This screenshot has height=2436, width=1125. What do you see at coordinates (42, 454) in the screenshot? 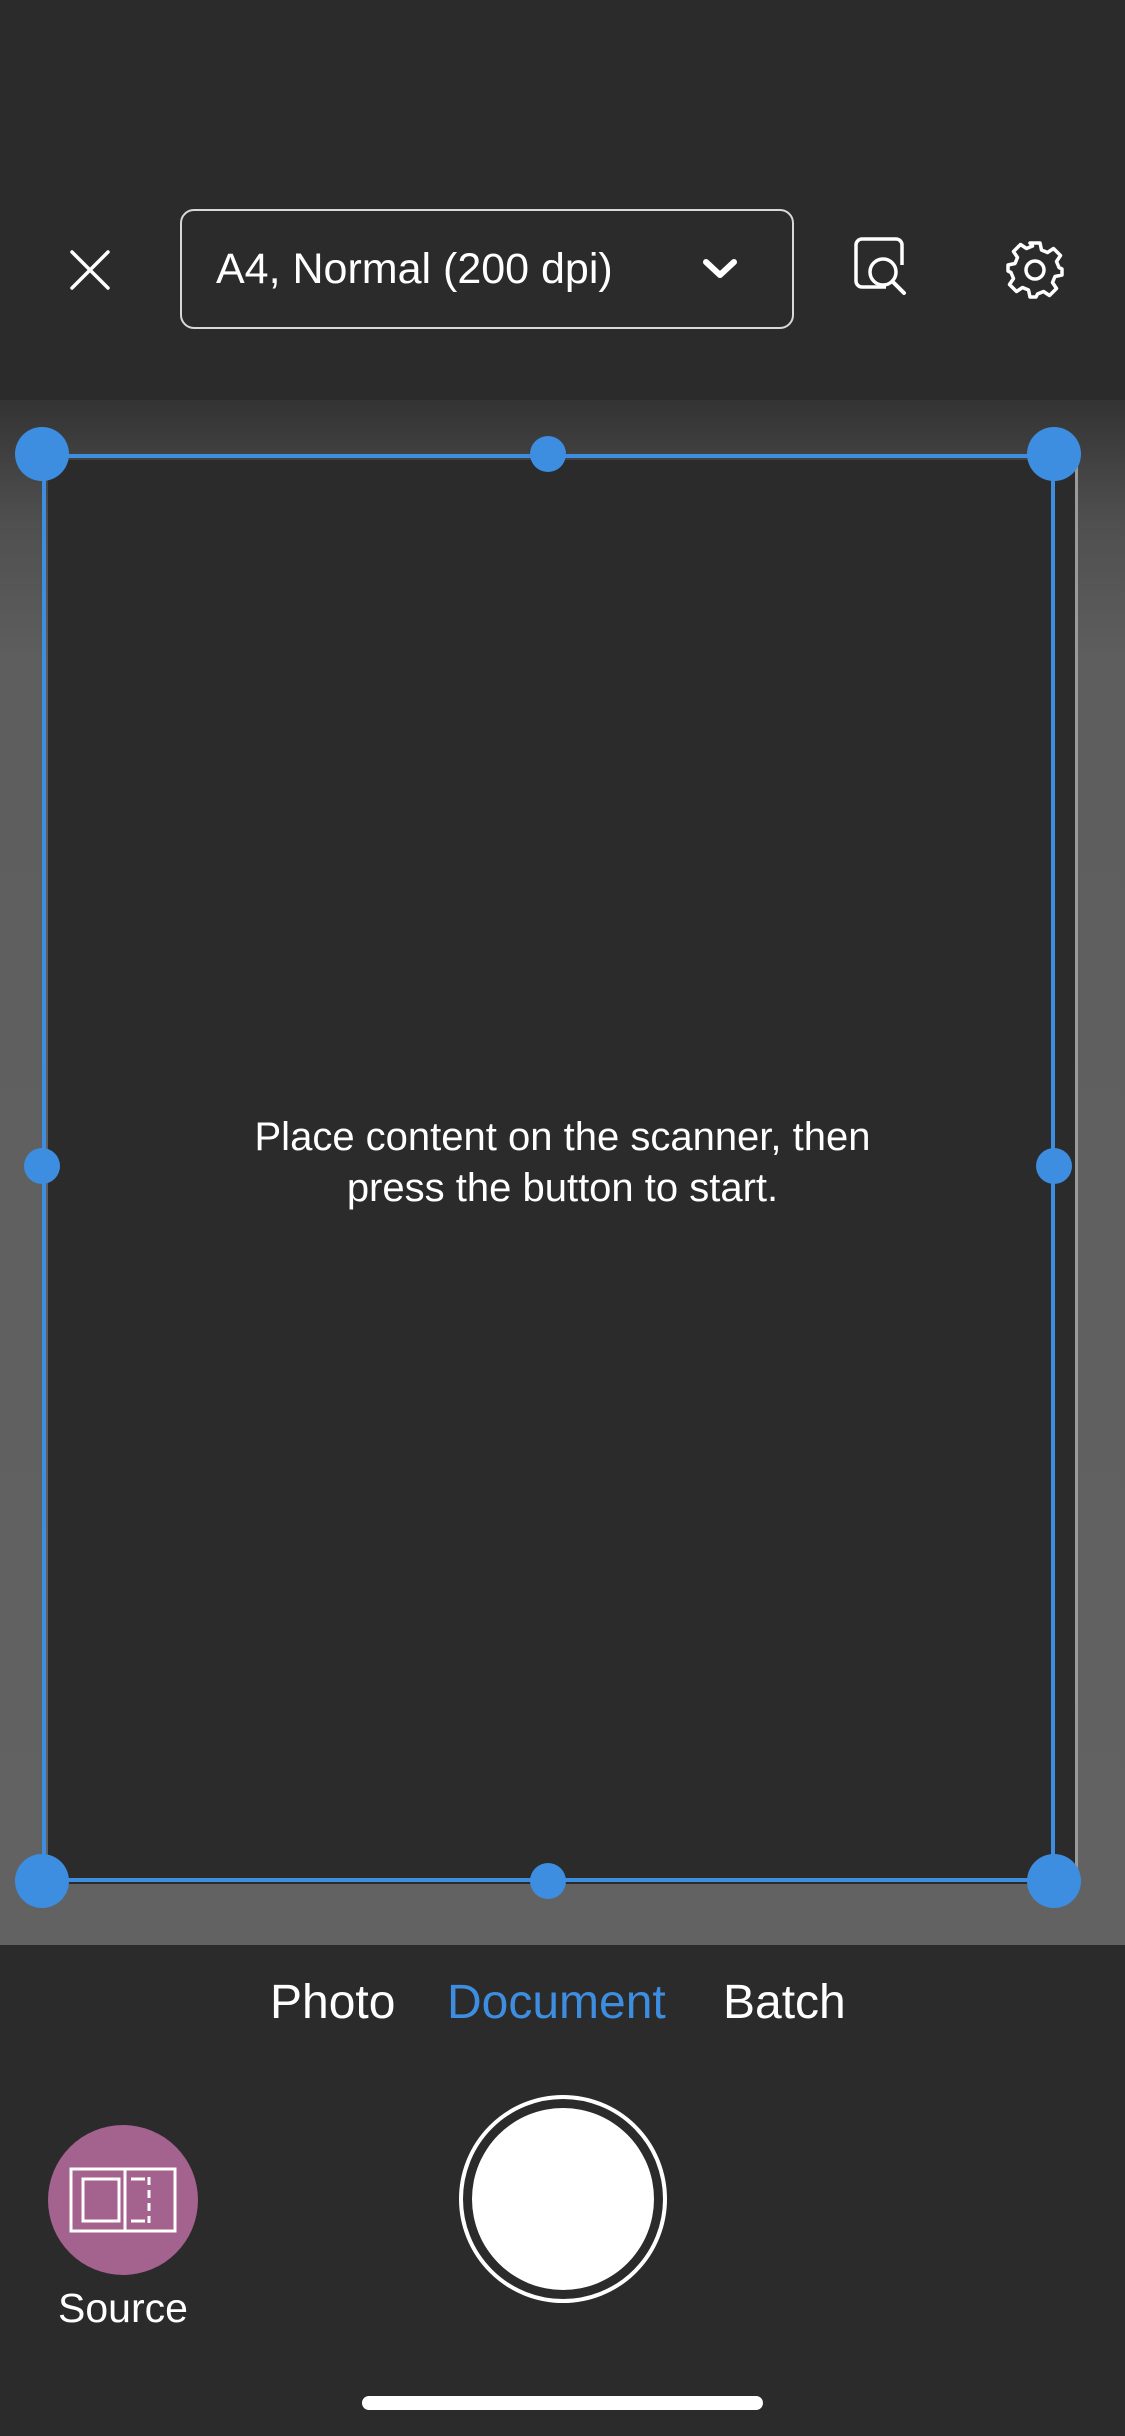
I see `crop-handle-top-left` at bounding box center [42, 454].